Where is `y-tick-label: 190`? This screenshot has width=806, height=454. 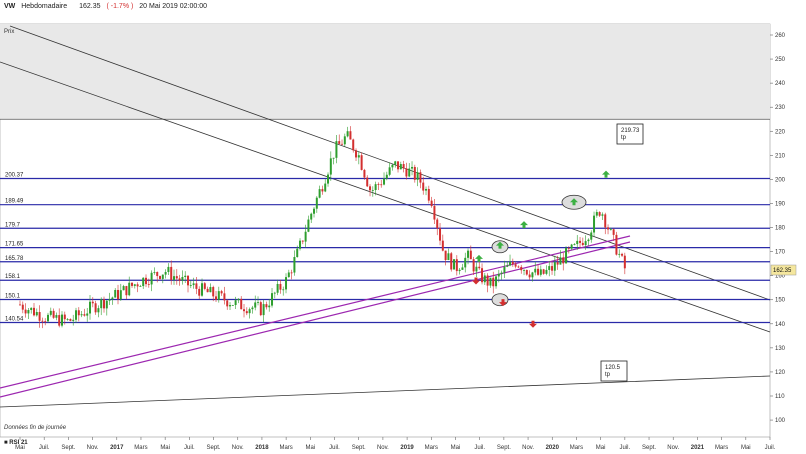
y-tick-label: 190 is located at coordinates (780, 204).